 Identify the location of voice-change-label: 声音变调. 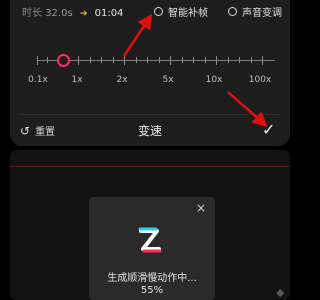
(262, 13).